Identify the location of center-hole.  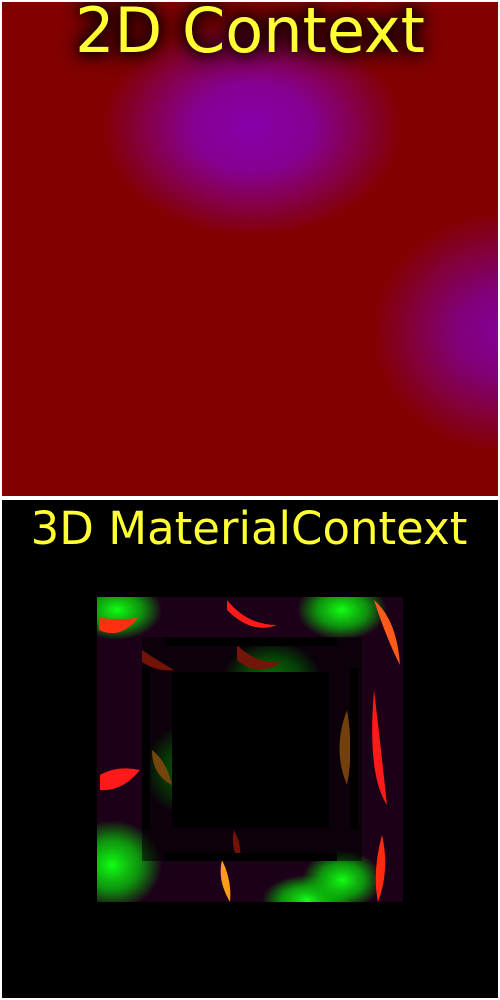
(250, 750).